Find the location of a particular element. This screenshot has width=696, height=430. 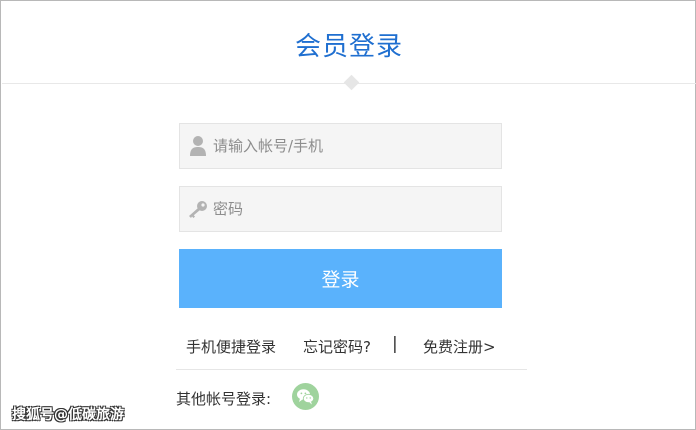

username-field is located at coordinates (340, 146).